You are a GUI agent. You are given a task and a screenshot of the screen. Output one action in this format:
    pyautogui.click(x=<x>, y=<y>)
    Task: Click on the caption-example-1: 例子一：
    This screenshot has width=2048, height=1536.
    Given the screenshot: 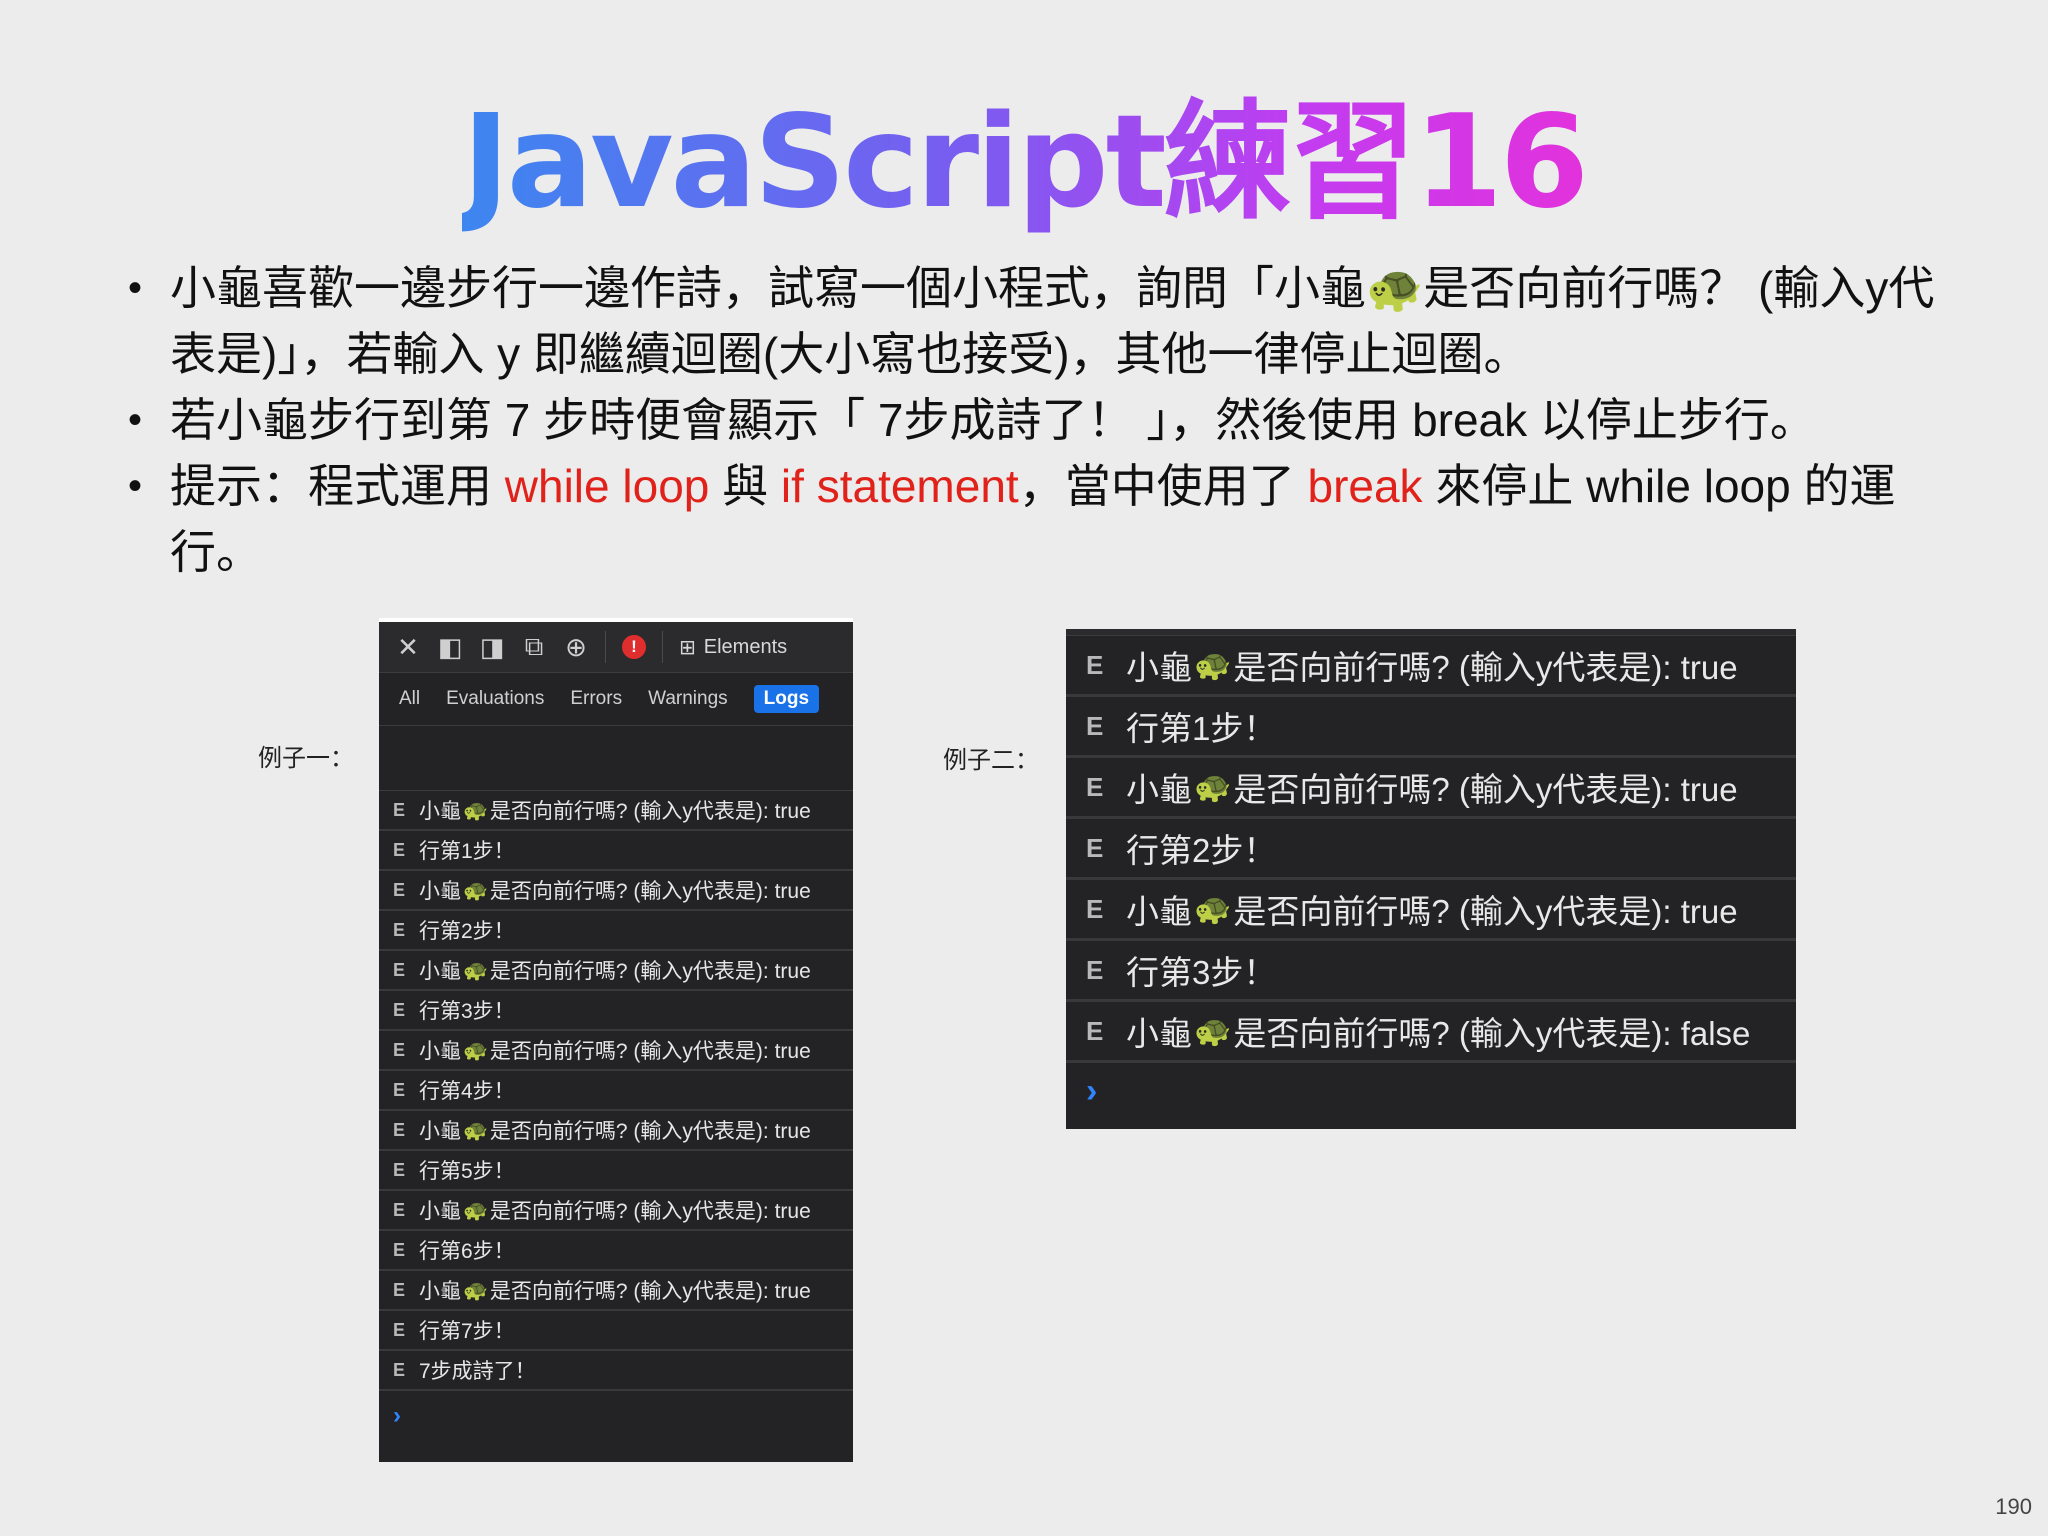 What is the action you would take?
    pyautogui.click(x=306, y=758)
    